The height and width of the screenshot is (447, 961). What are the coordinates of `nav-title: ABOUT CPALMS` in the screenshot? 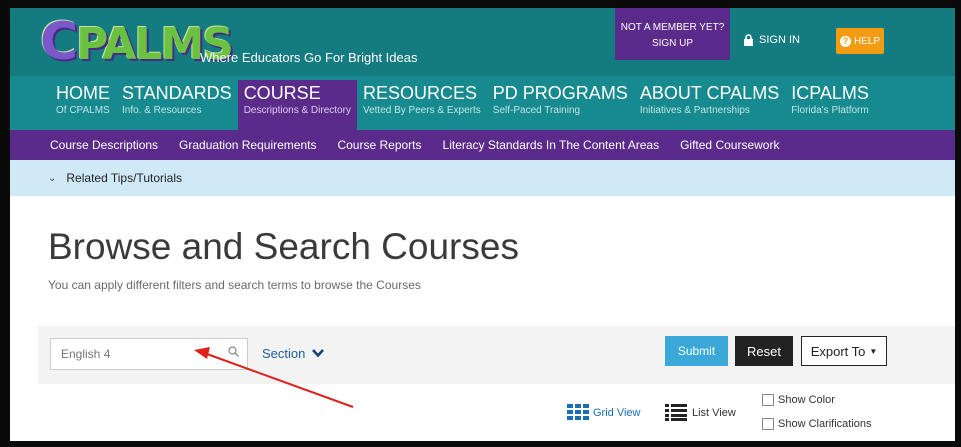 It's located at (709, 93).